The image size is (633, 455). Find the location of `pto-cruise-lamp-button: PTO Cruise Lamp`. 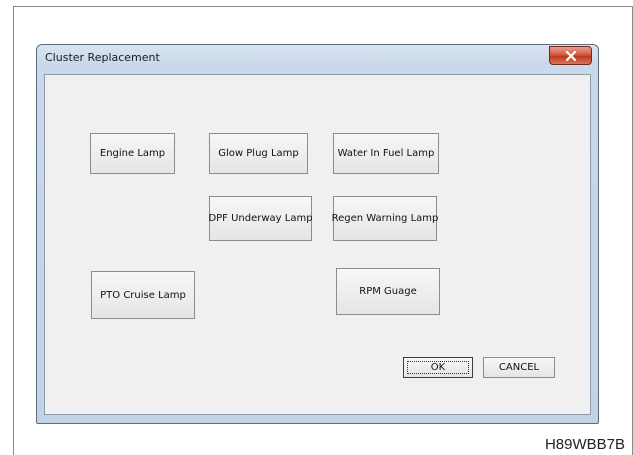

pto-cruise-lamp-button: PTO Cruise Lamp is located at coordinates (143, 295).